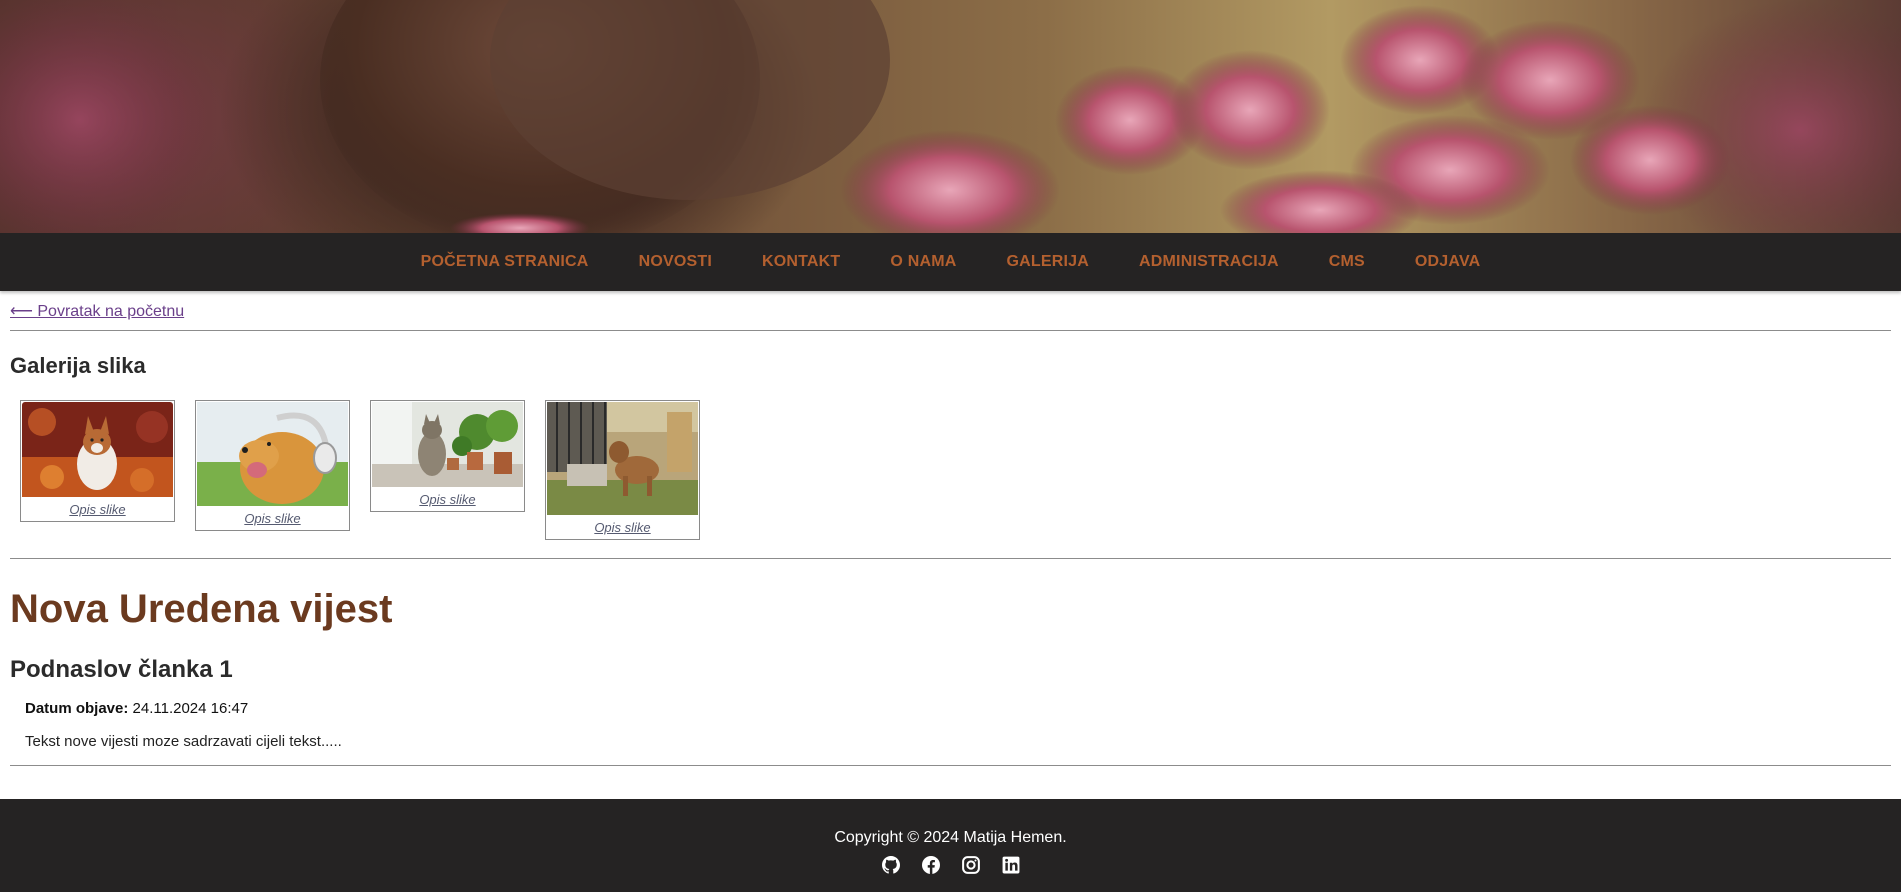  What do you see at coordinates (890, 865) in the screenshot?
I see `github-icon` at bounding box center [890, 865].